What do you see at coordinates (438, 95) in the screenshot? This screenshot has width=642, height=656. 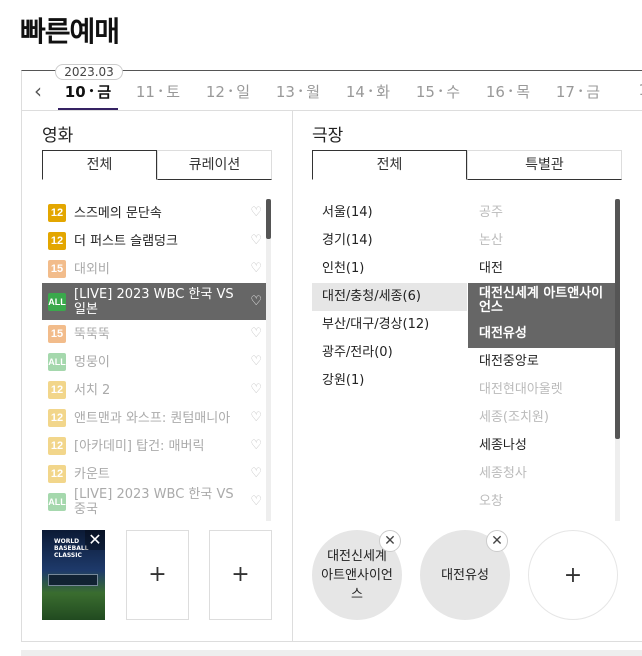 I see `date-item: 15 • 수` at bounding box center [438, 95].